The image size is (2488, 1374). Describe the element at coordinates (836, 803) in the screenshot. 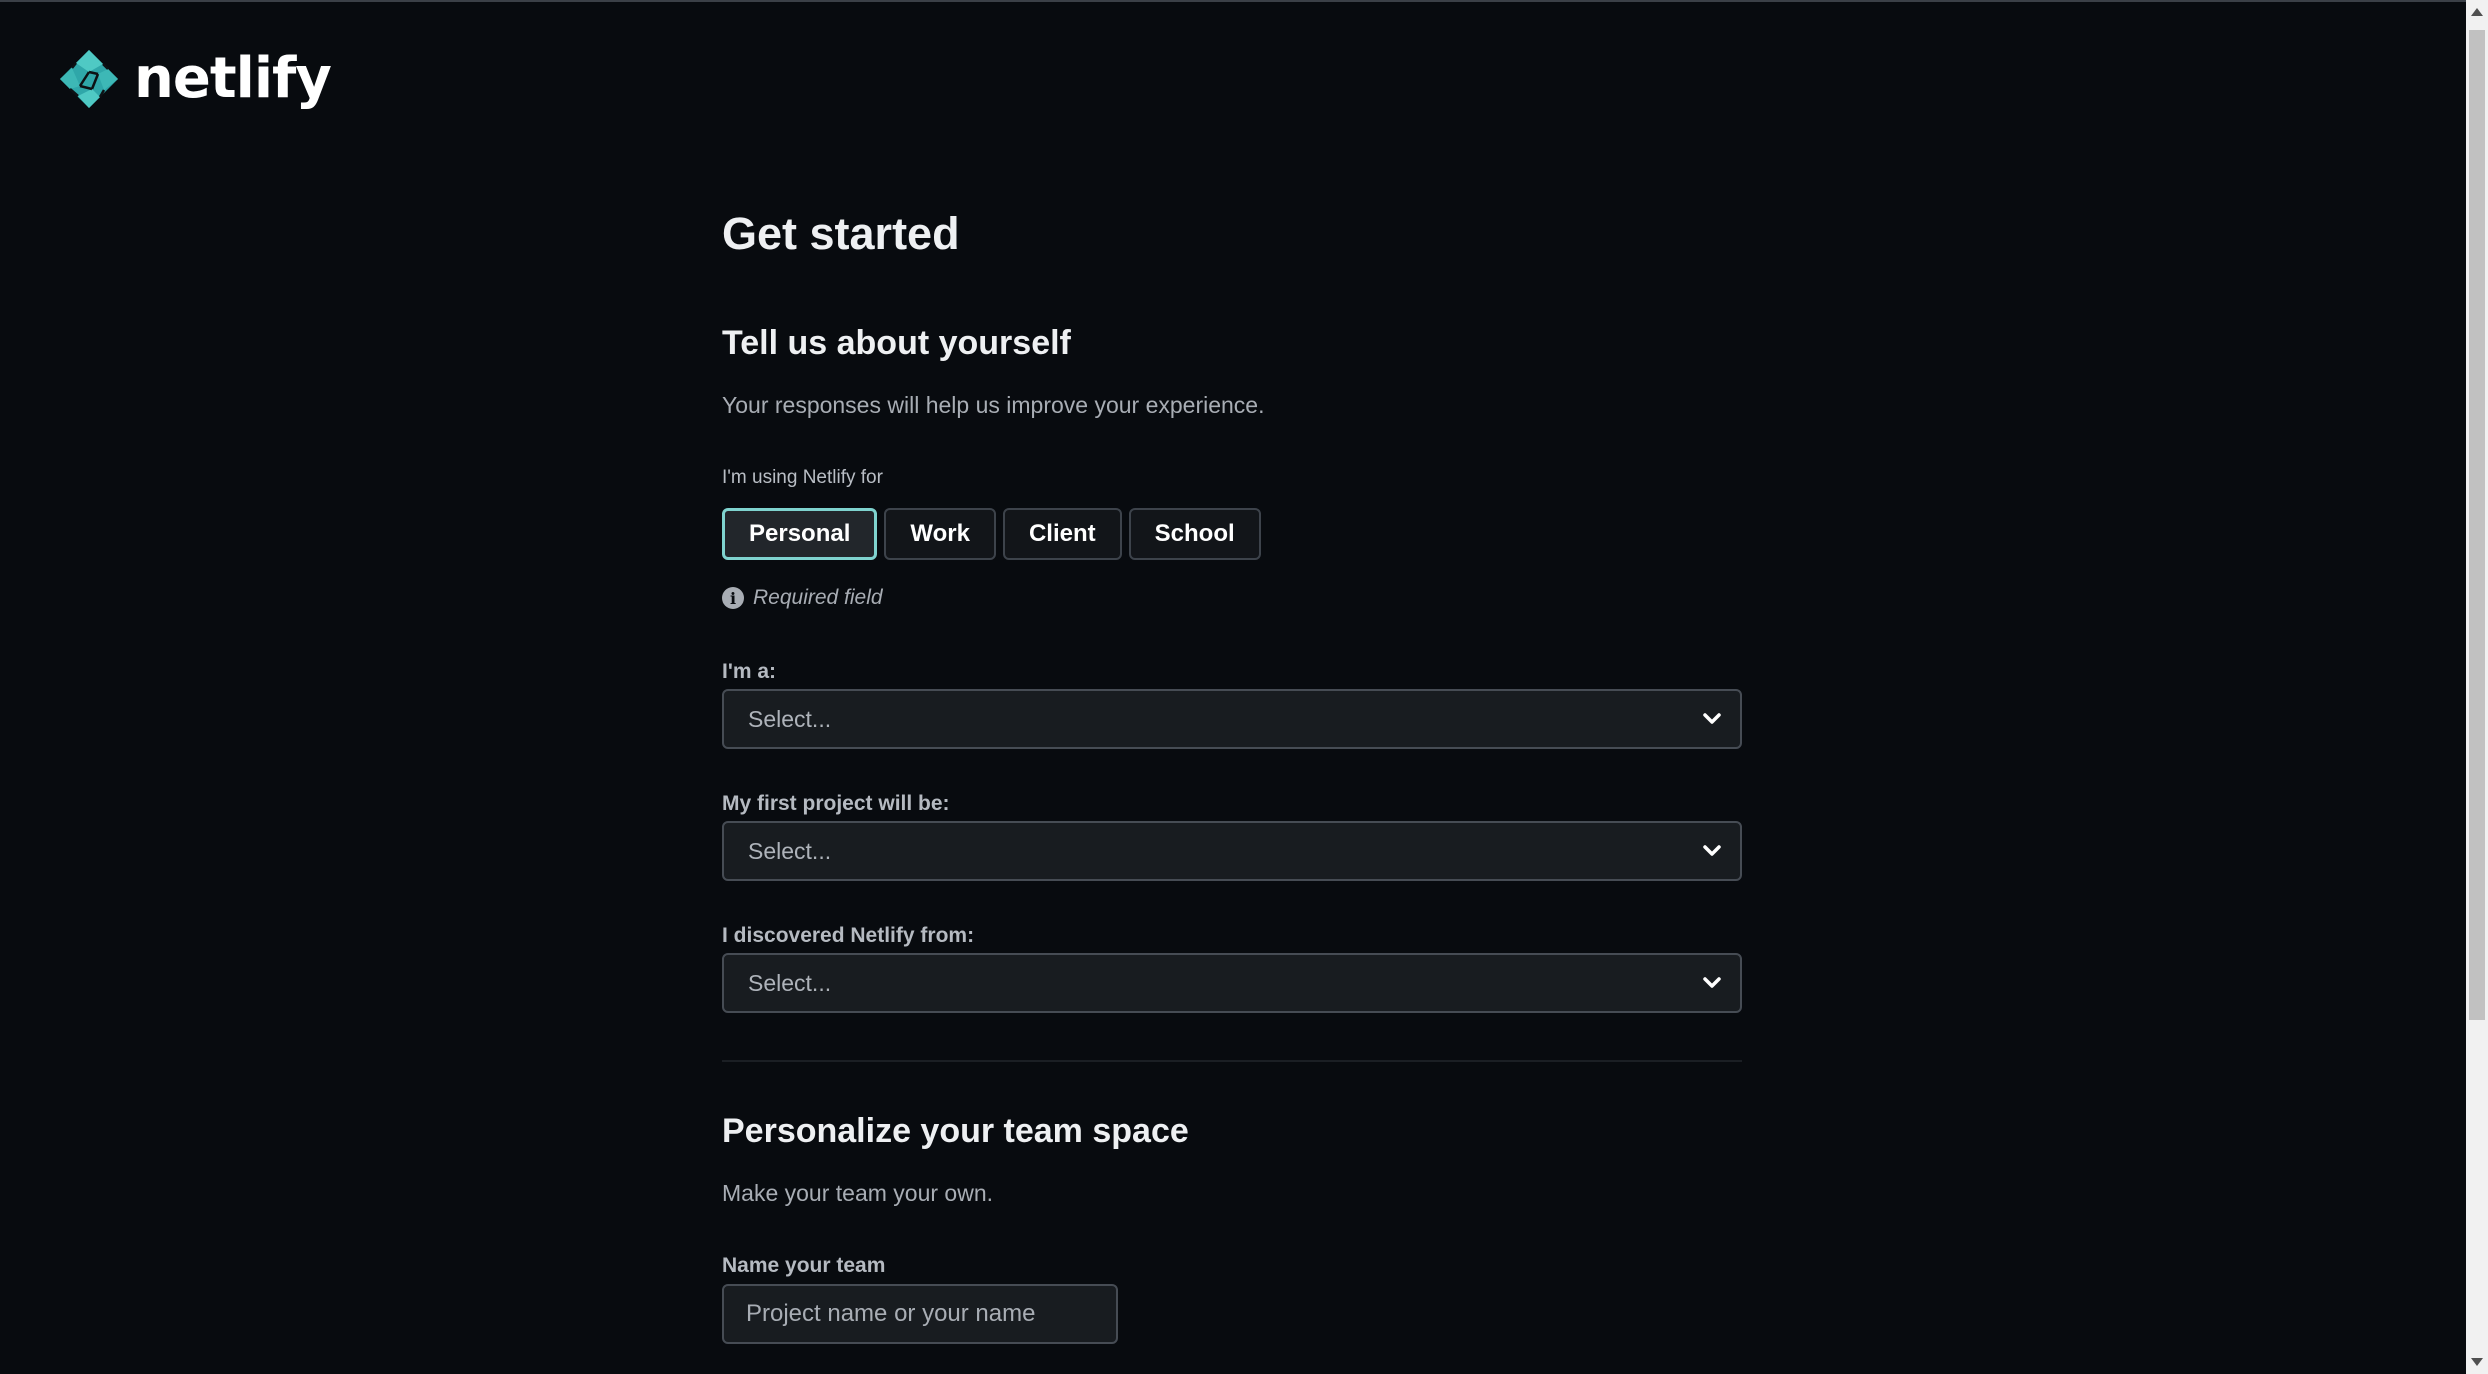

I see `project-label: My first project will be:` at that location.